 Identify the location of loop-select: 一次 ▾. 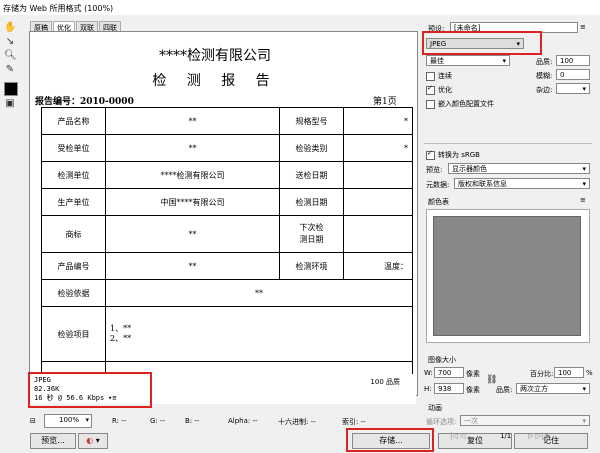
(525, 420).